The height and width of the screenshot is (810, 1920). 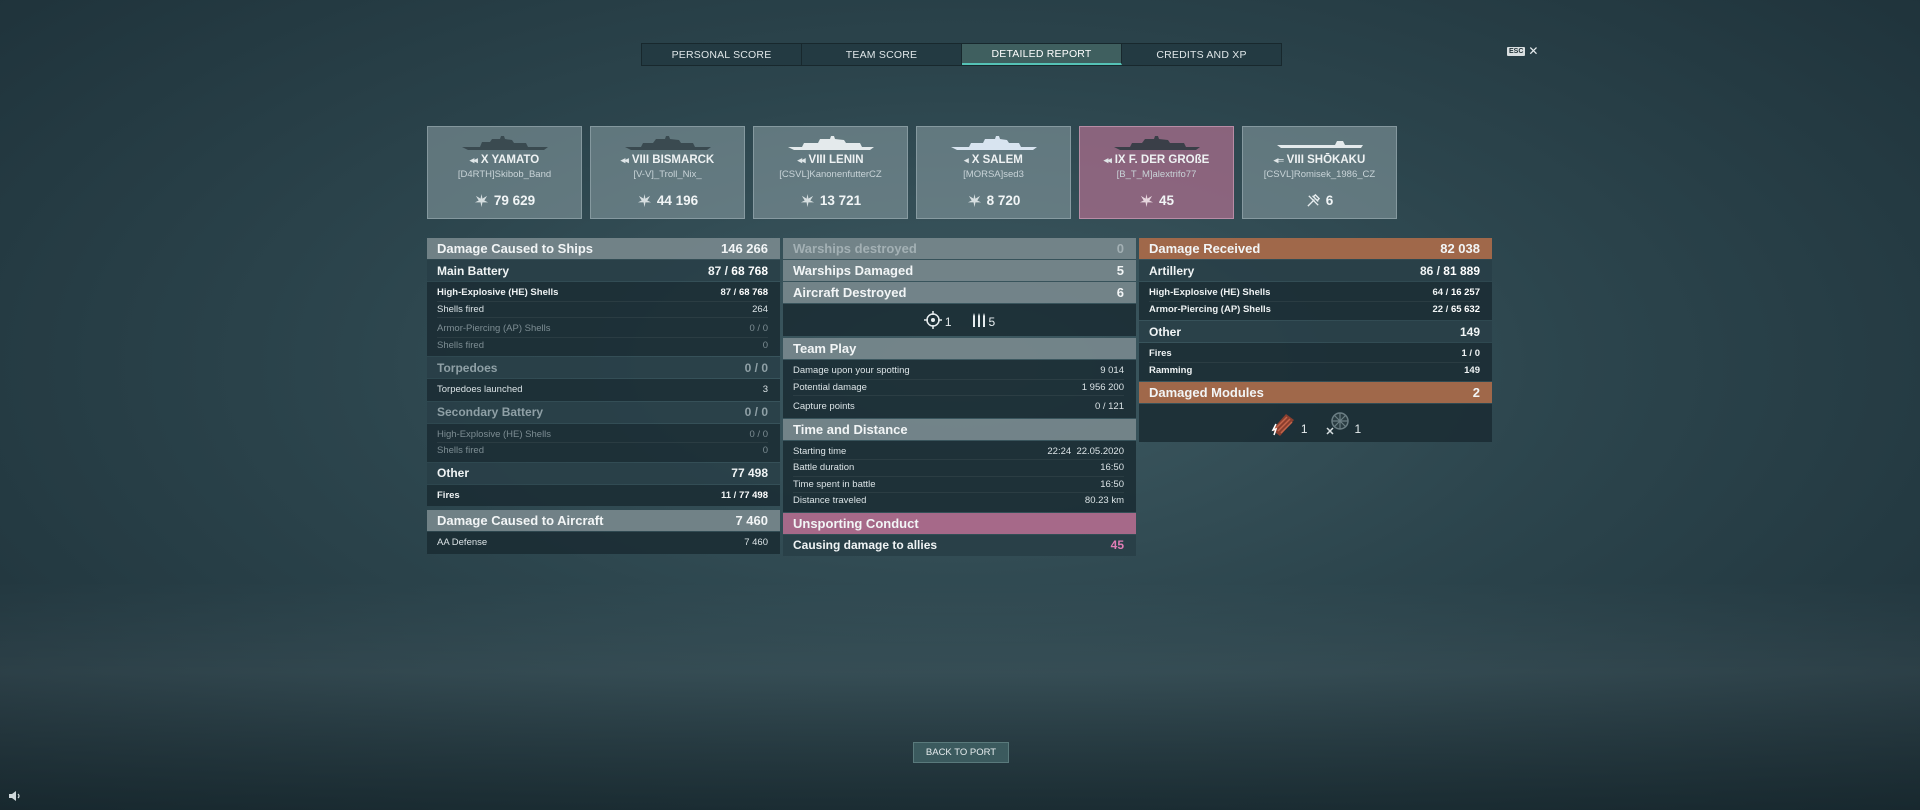 What do you see at coordinates (997, 160) in the screenshot?
I see `ship-name: X SALEM` at bounding box center [997, 160].